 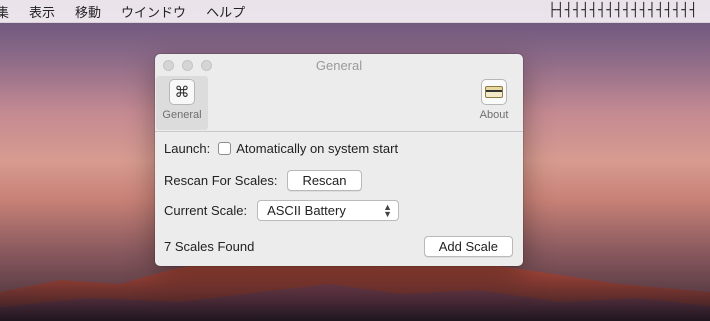 I want to click on window-title: General, so click(x=339, y=65).